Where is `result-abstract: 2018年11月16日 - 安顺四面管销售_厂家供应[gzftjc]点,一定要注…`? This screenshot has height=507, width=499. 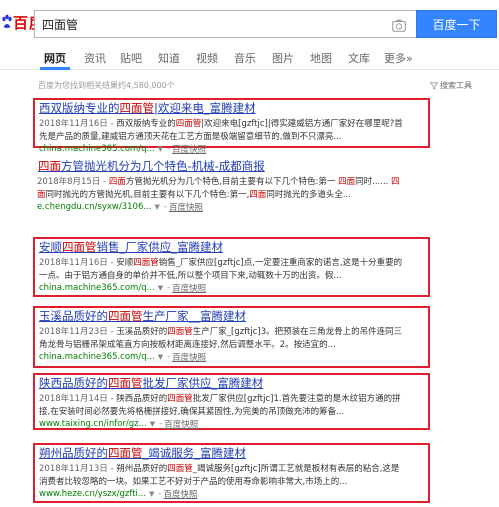 result-abstract: 2018年11月16日 - 安顺四面管销售_厂家供应[gzftjc]点,一定要注… is located at coordinates (221, 269).